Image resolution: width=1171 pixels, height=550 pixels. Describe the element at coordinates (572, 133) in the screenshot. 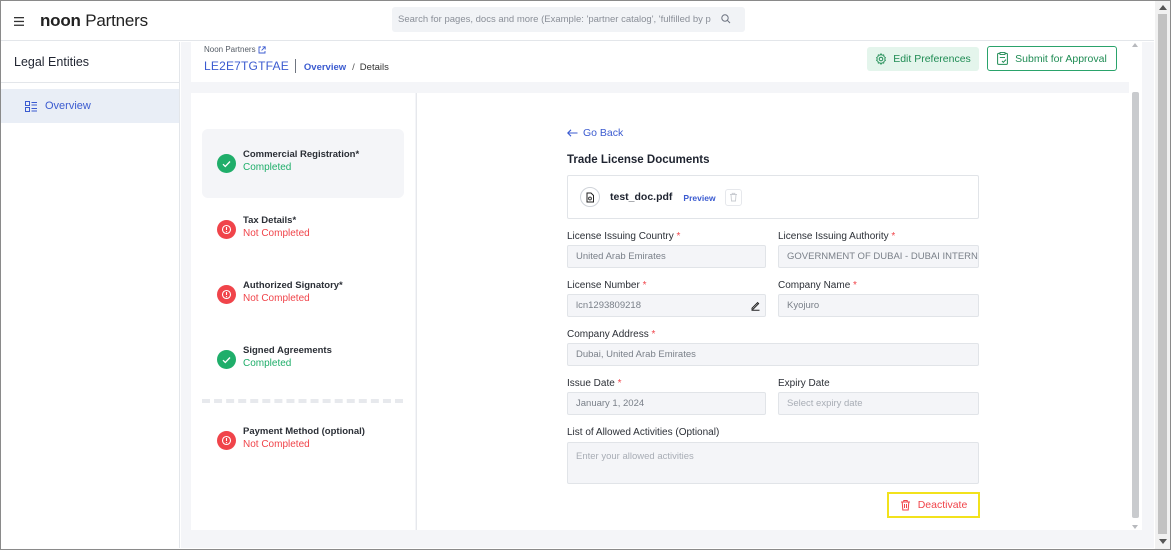

I see `arrow-left-icon` at that location.